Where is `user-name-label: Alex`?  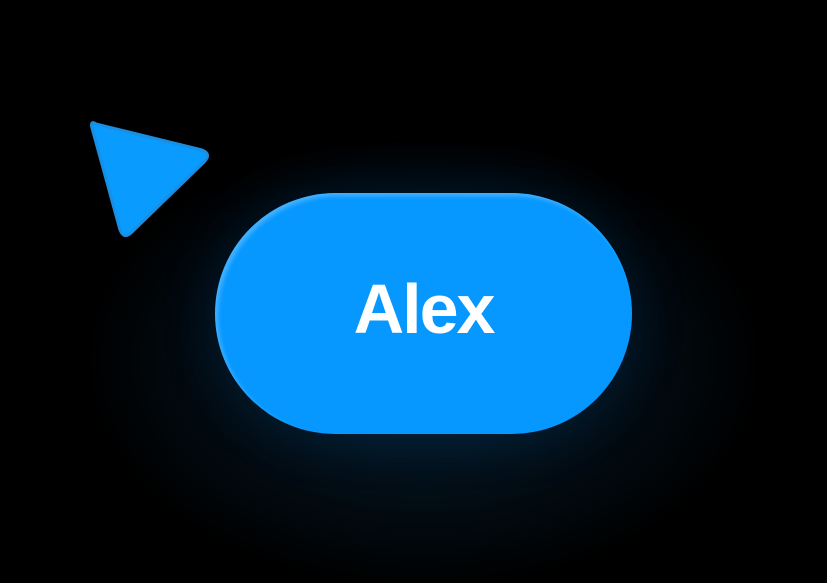 user-name-label: Alex is located at coordinates (424, 308).